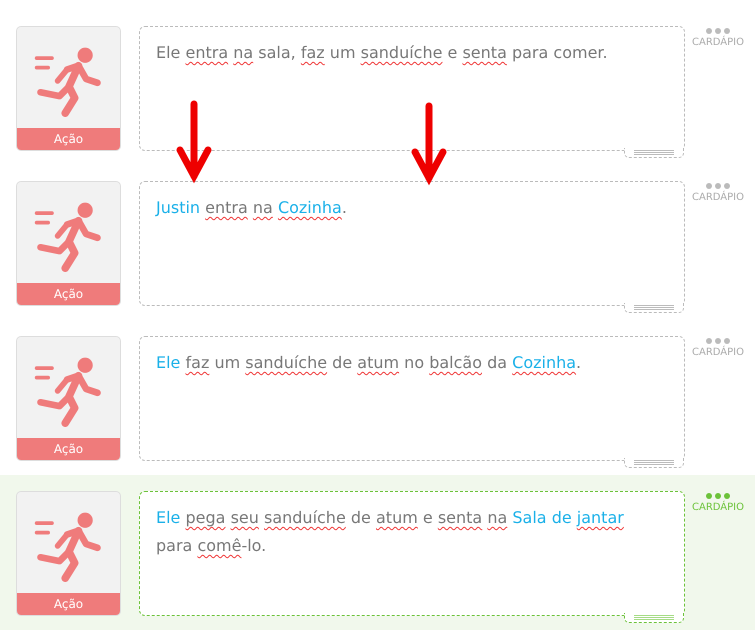  What do you see at coordinates (252, 208) in the screenshot?
I see `sentence-text: Justin entra na Cozinha.` at bounding box center [252, 208].